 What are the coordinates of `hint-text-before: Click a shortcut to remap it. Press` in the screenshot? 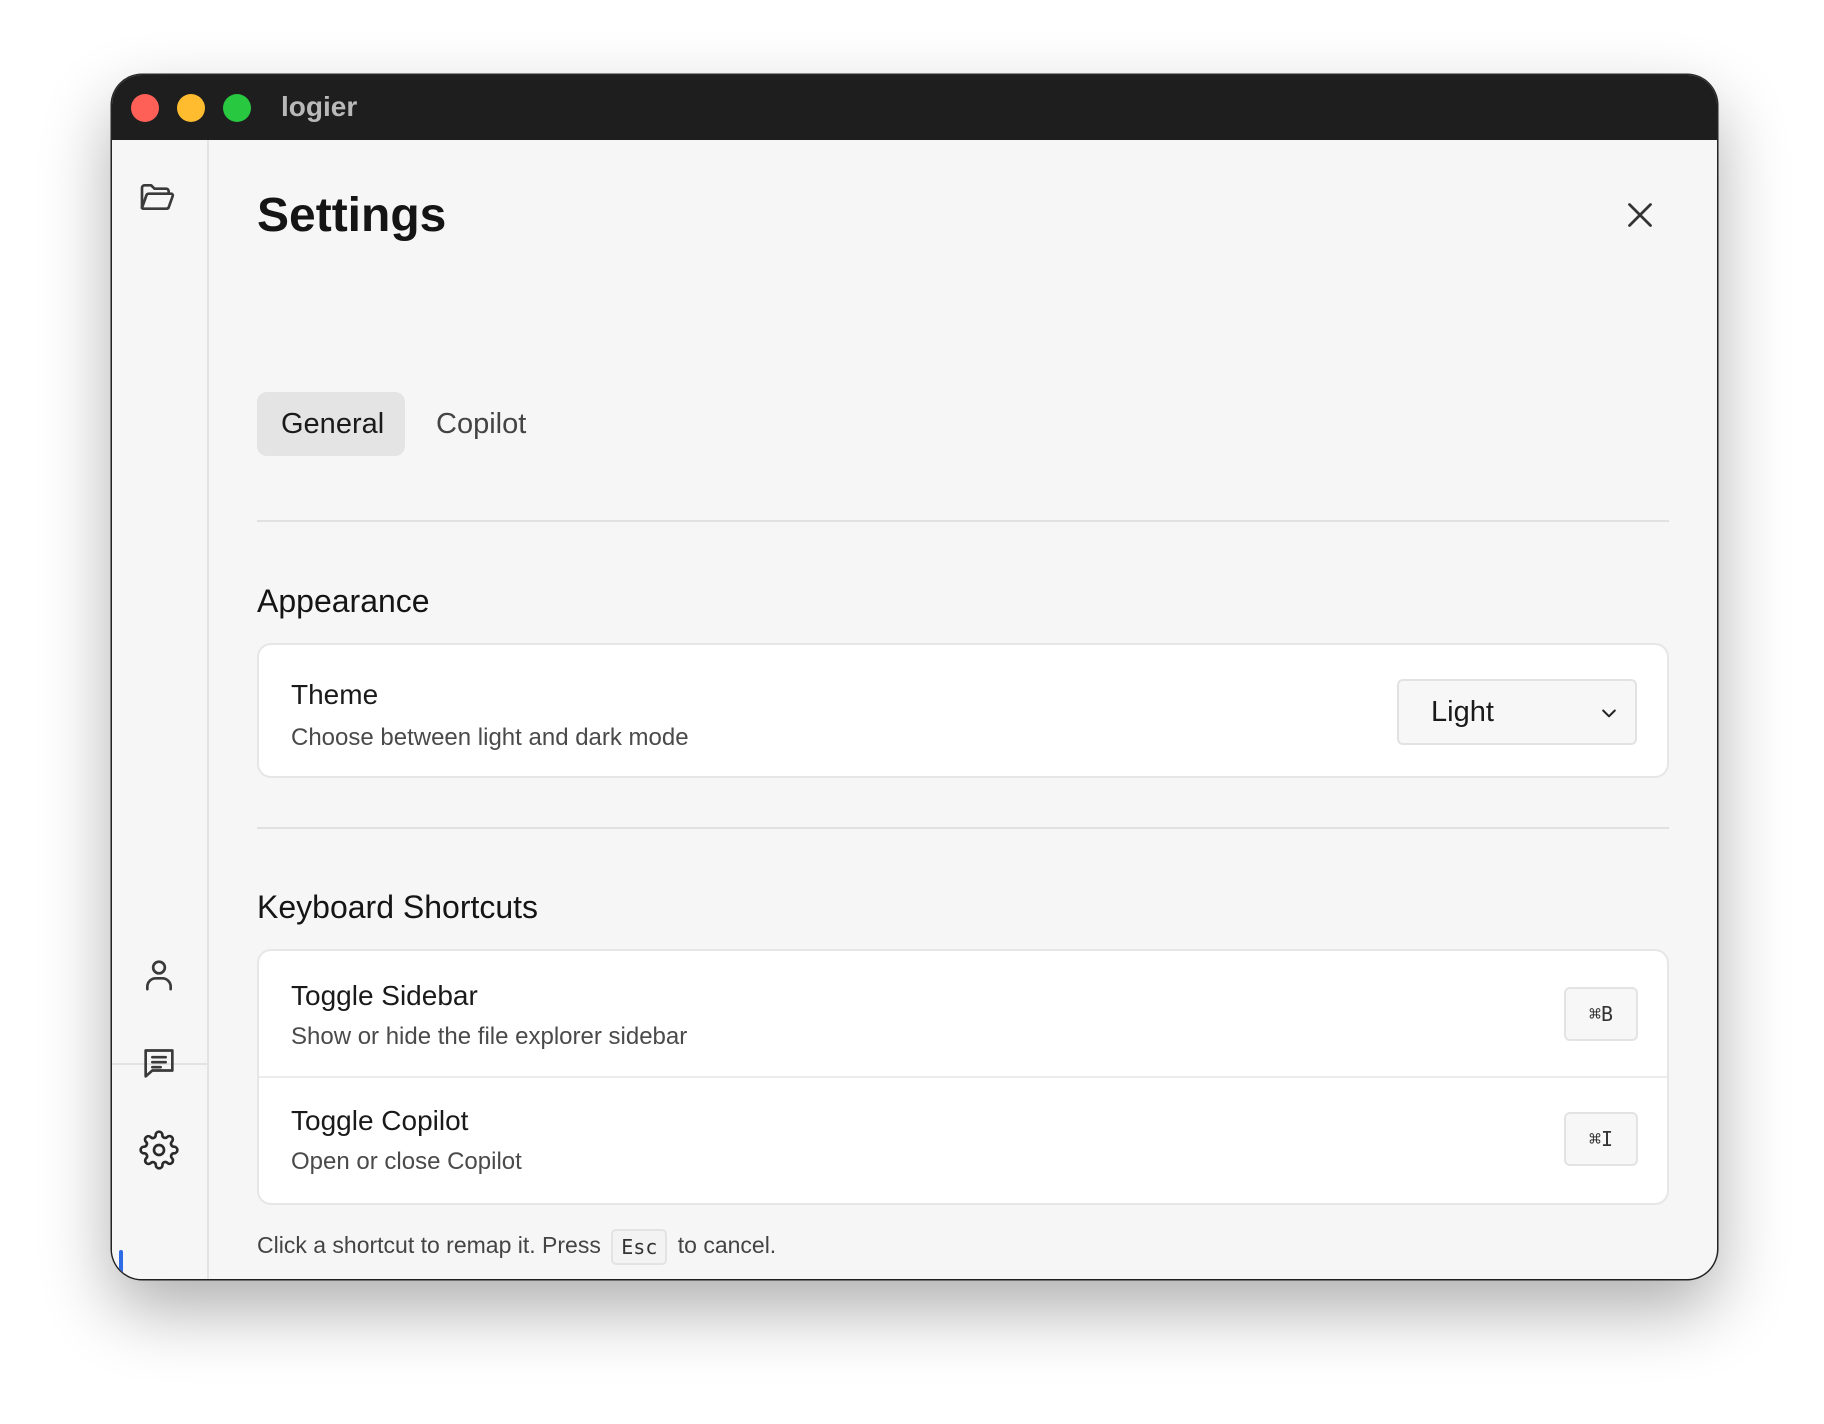 It's located at (429, 1245).